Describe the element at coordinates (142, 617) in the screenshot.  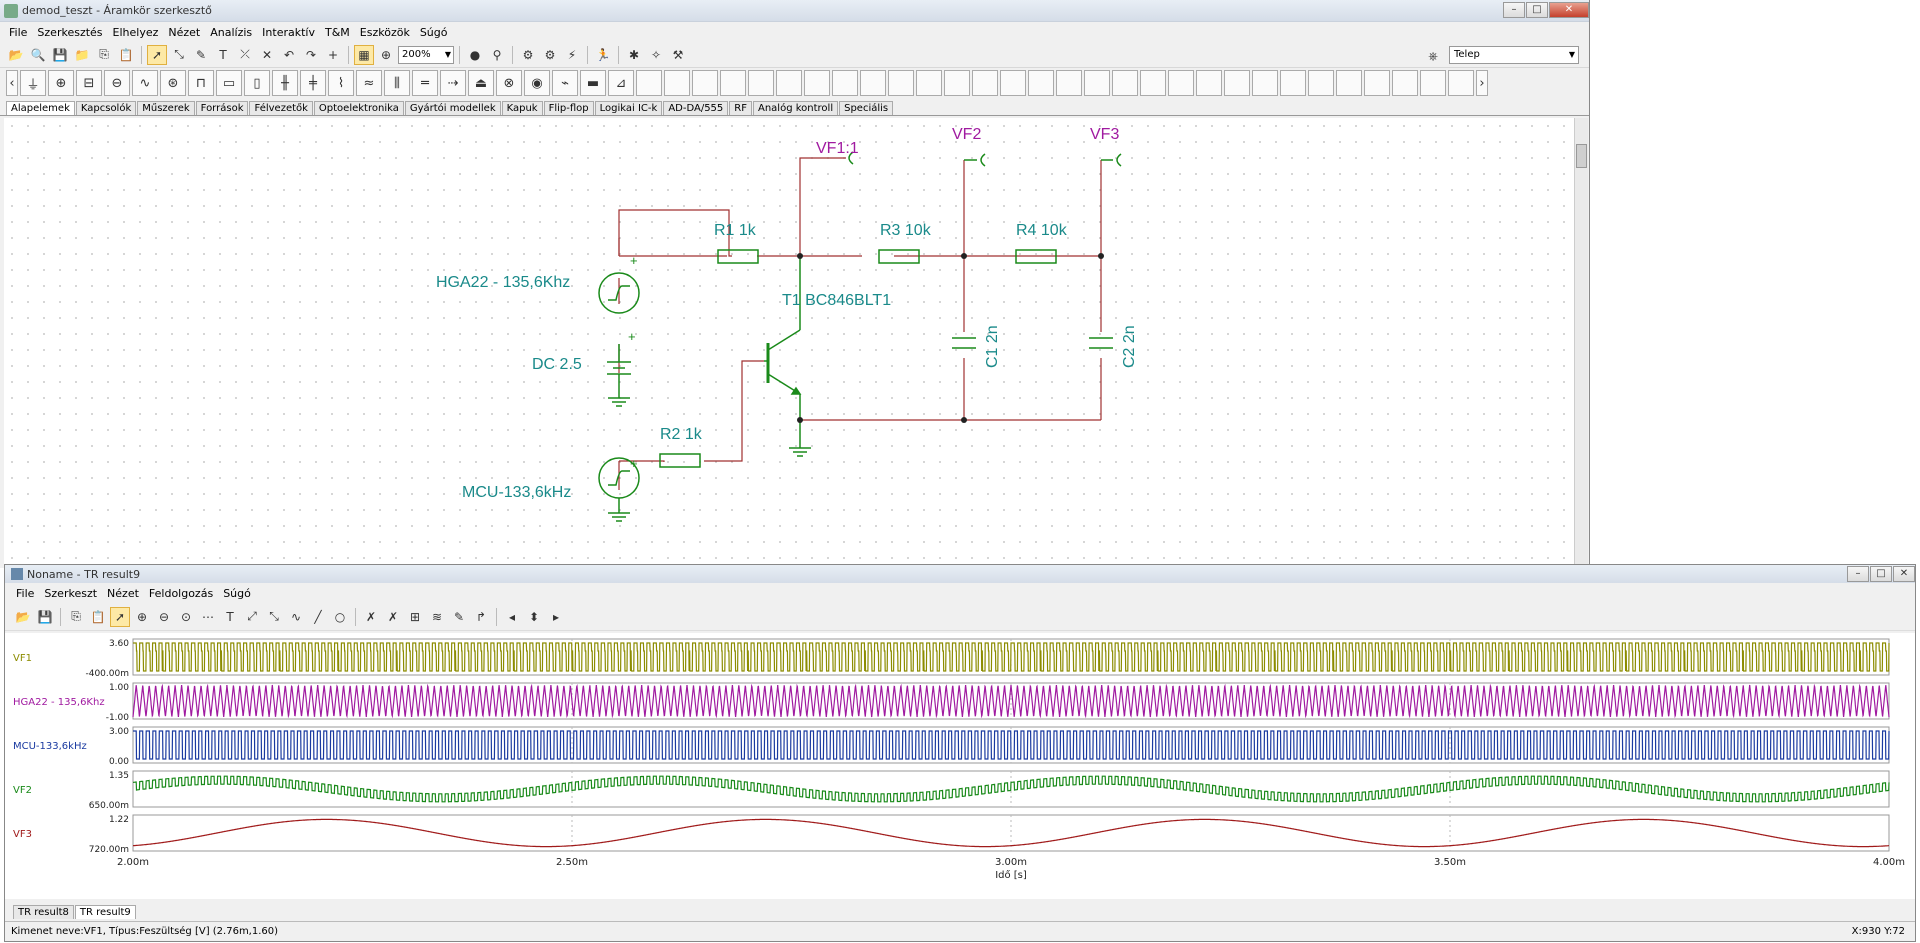
I see `zoom-in-icon: ⊕` at that location.